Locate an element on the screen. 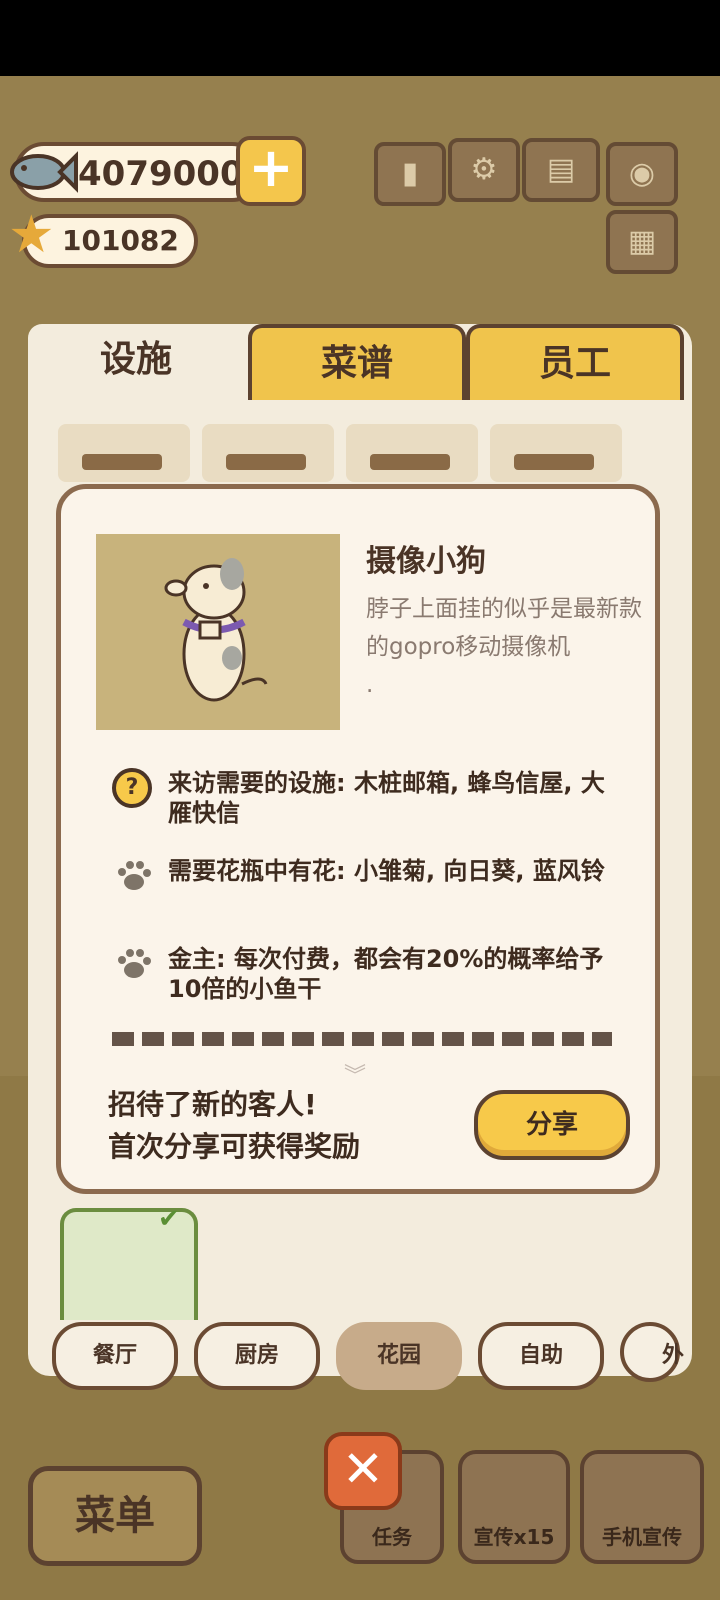 The width and height of the screenshot is (720, 1600). fish-coin-value: 4079000 is located at coordinates (161, 174).